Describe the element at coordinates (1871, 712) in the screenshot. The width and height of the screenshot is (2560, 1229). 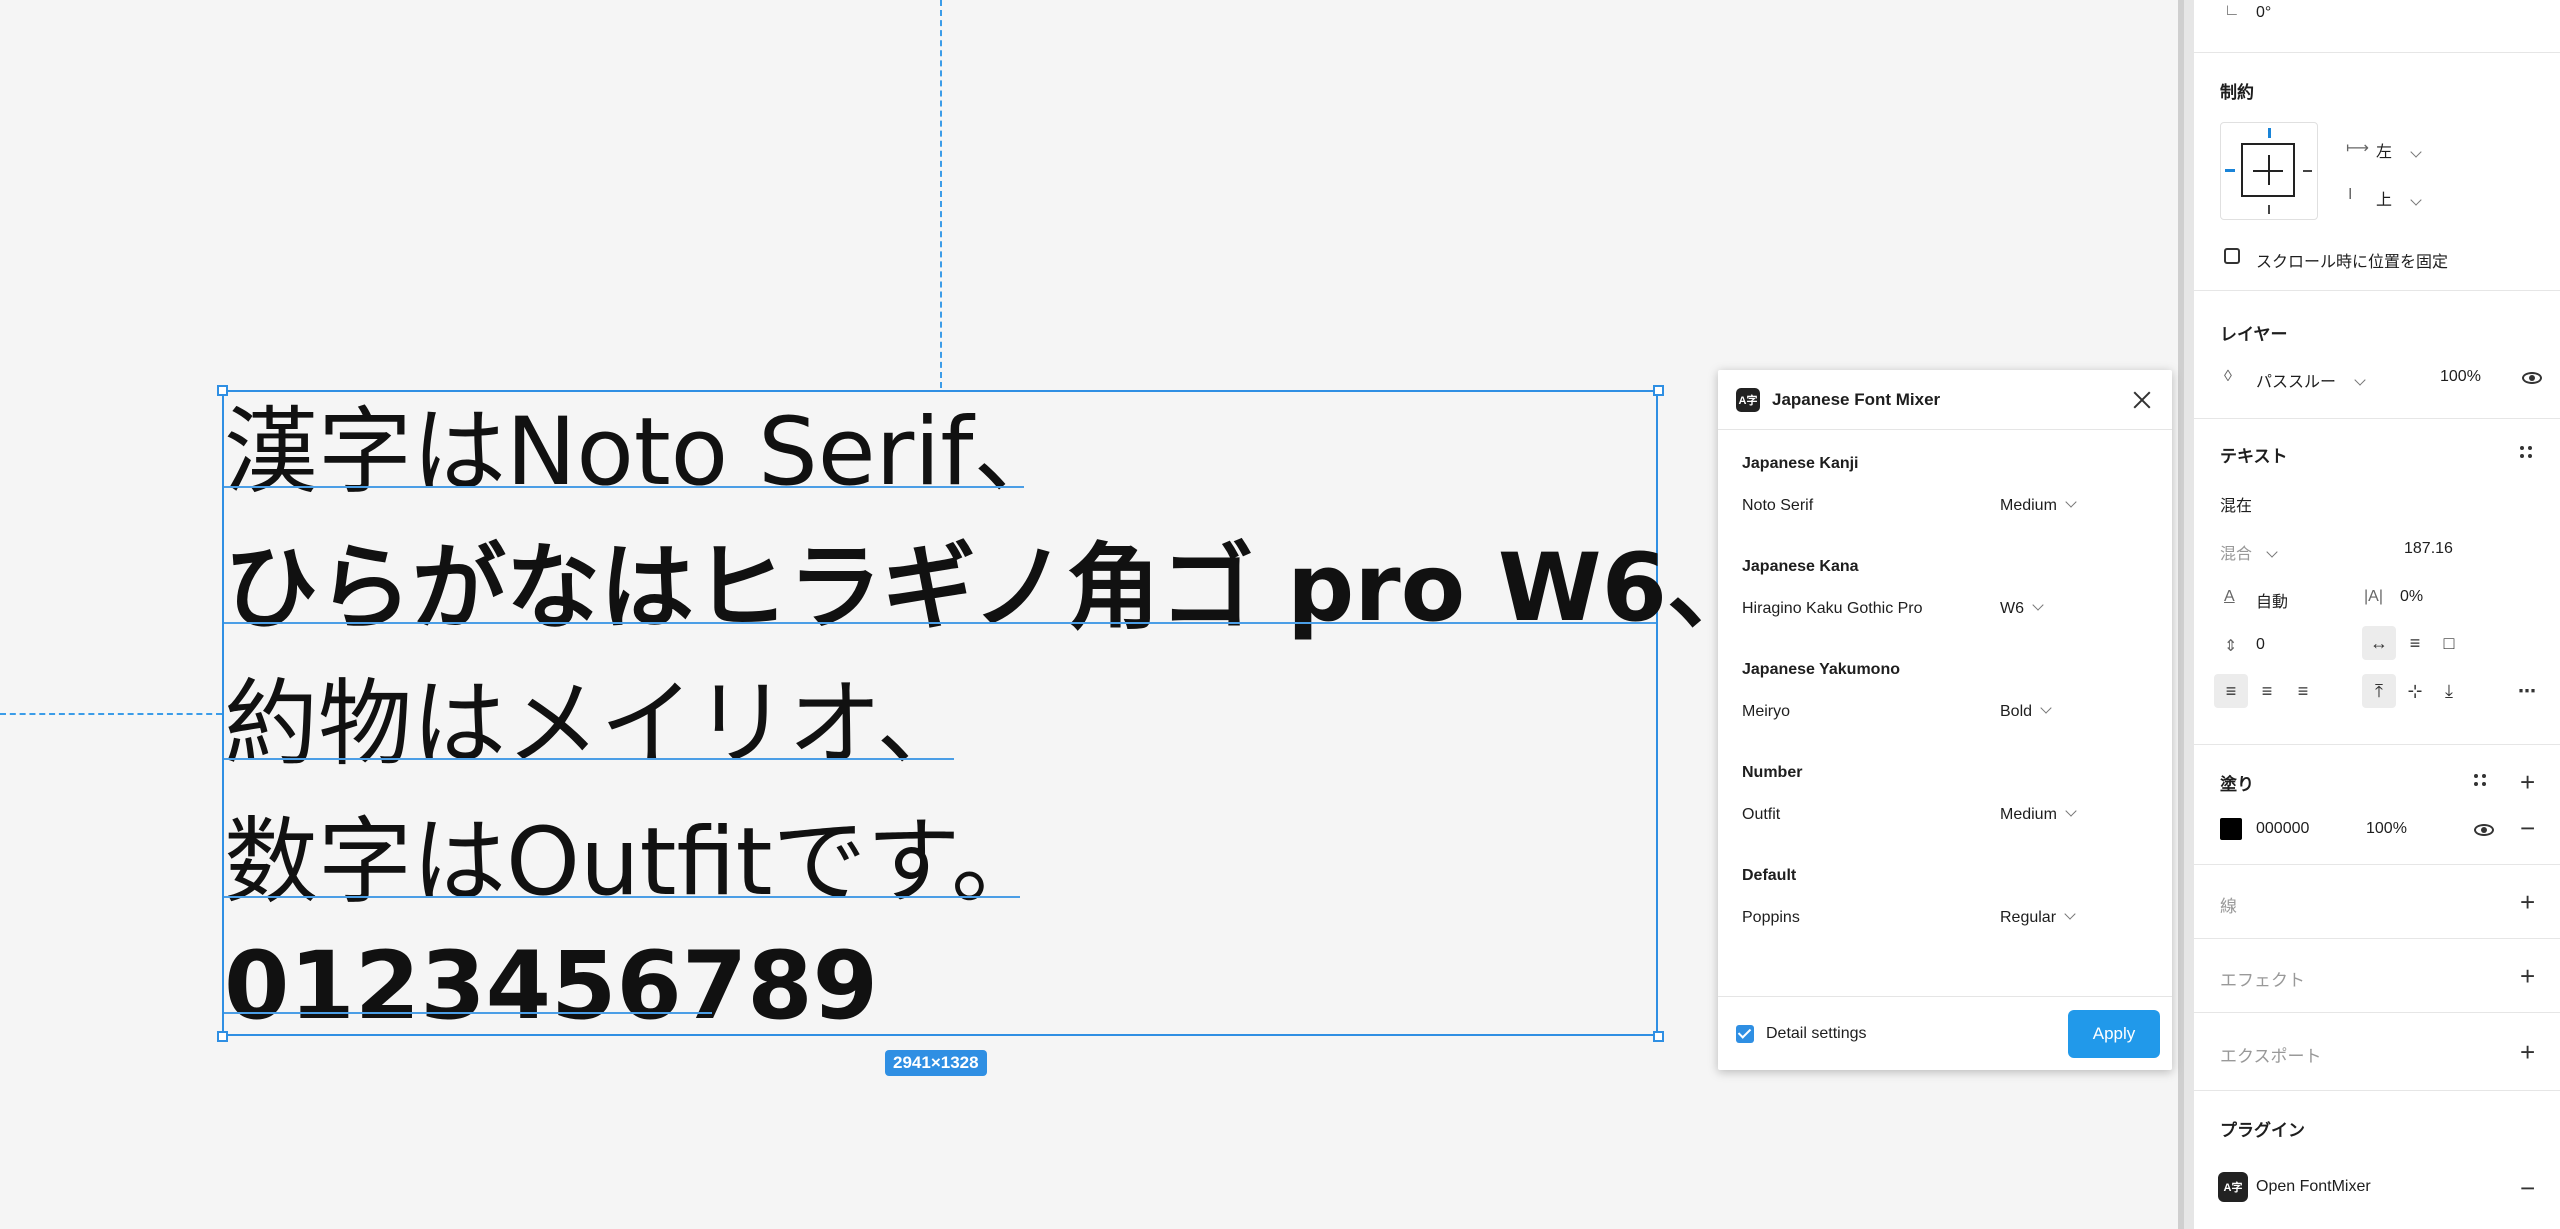
I see `font-name: Meiryo` at that location.